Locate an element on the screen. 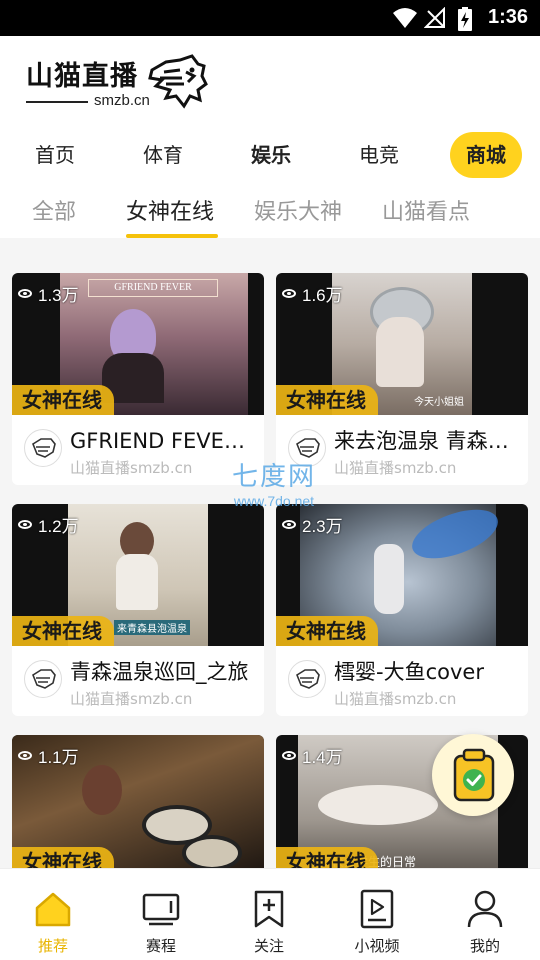  nav-label: 关注 is located at coordinates (268, 946).